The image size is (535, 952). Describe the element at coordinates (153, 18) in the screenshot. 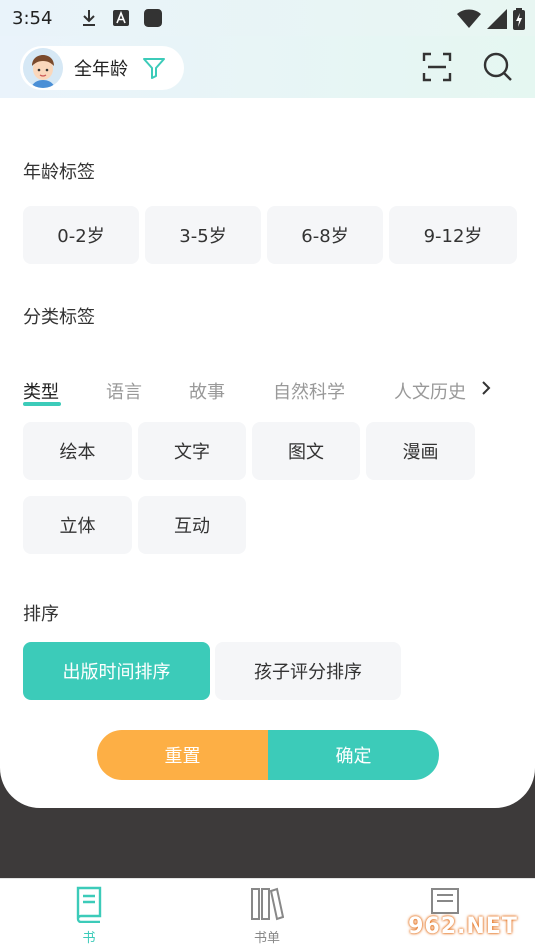

I see `app-square-icon` at that location.